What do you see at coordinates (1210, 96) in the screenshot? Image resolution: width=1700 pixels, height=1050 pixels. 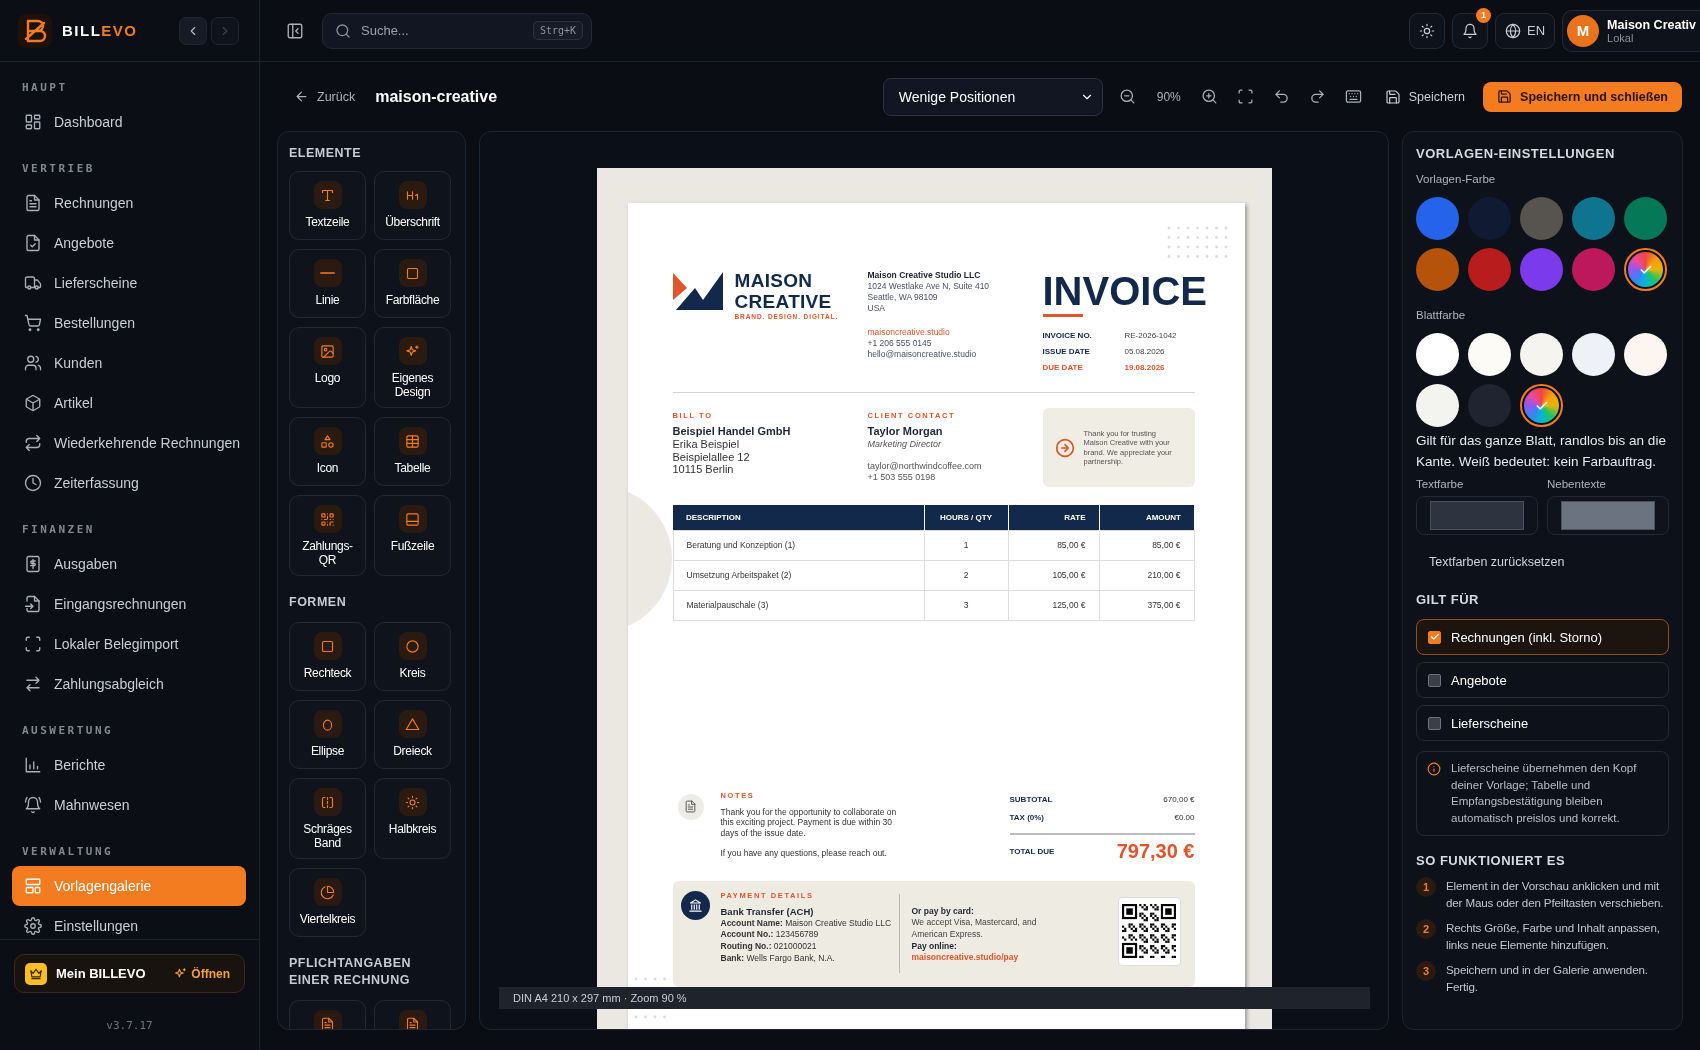 I see `zoom-in-icon` at bounding box center [1210, 96].